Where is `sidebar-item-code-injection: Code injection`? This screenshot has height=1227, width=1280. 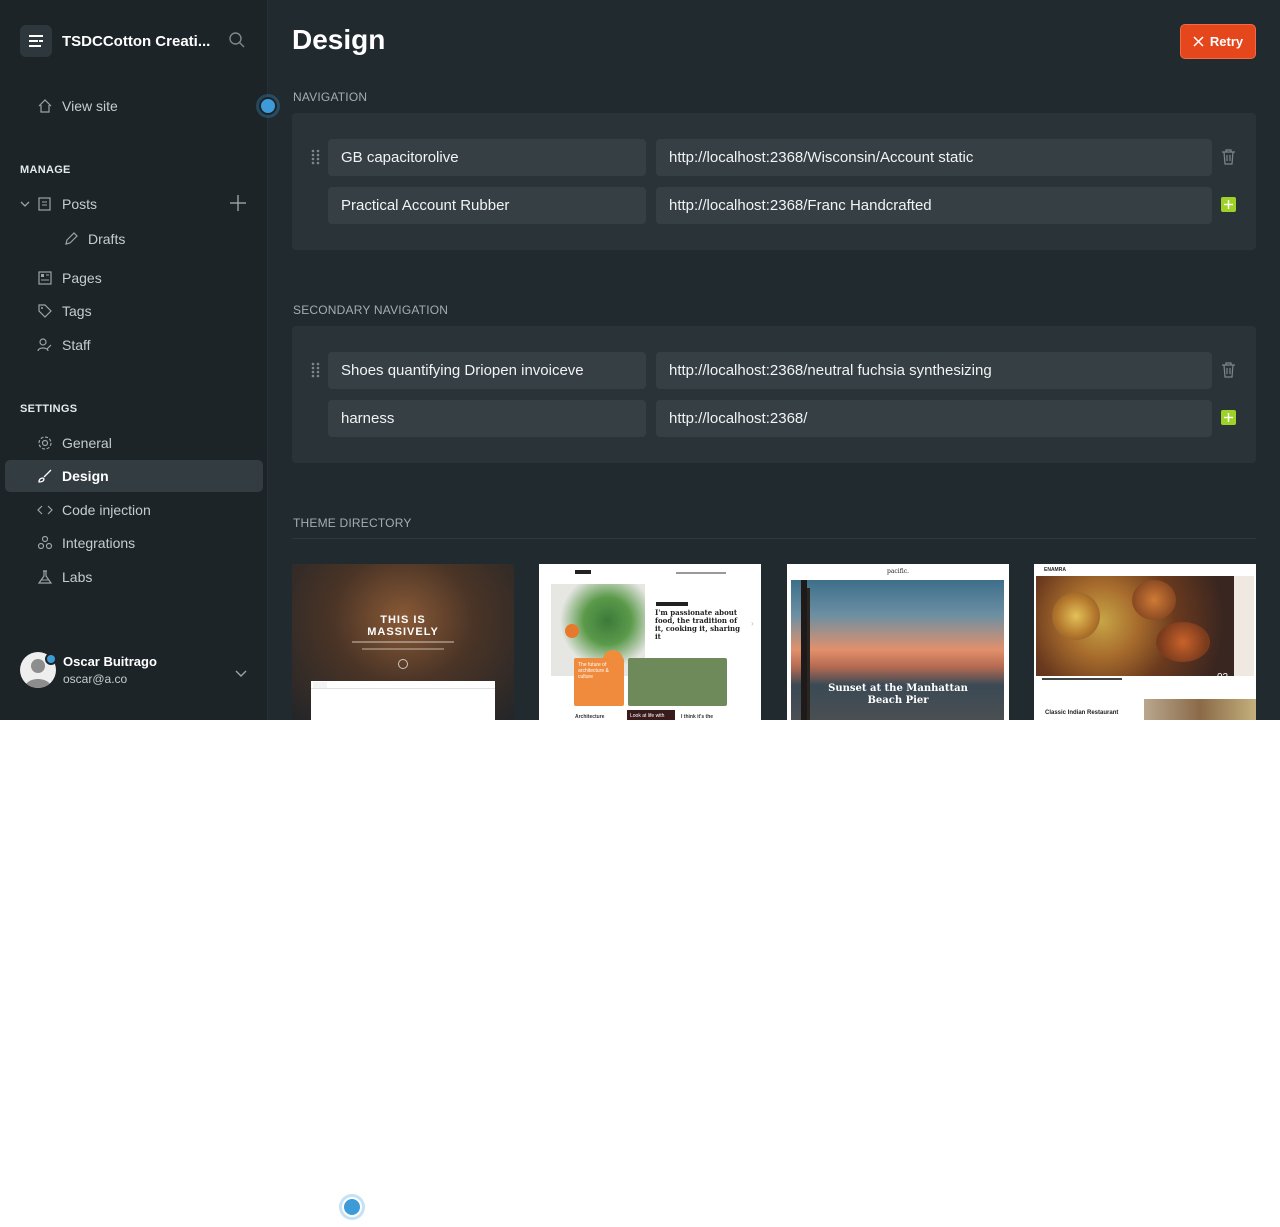
sidebar-item-code-injection: Code injection is located at coordinates (93, 510).